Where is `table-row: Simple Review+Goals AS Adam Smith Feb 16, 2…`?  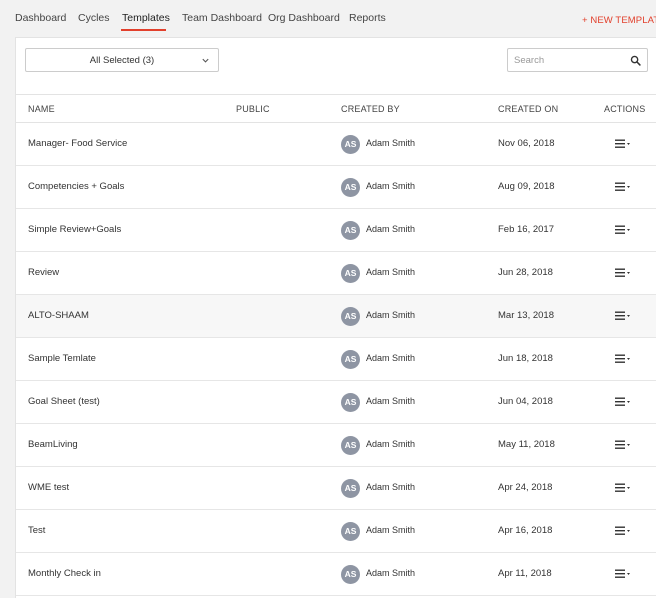 table-row: Simple Review+Goals AS Adam Smith Feb 16, 2… is located at coordinates (336, 230).